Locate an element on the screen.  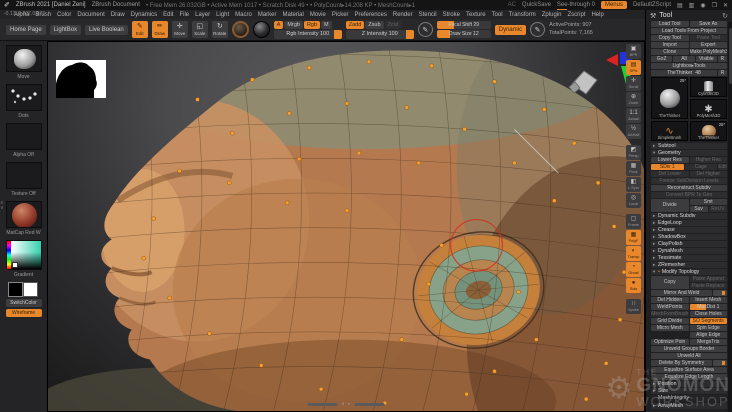
reconstruct-subdiv-button: Reconstruct Subdiv is located at coordinates (689, 188).